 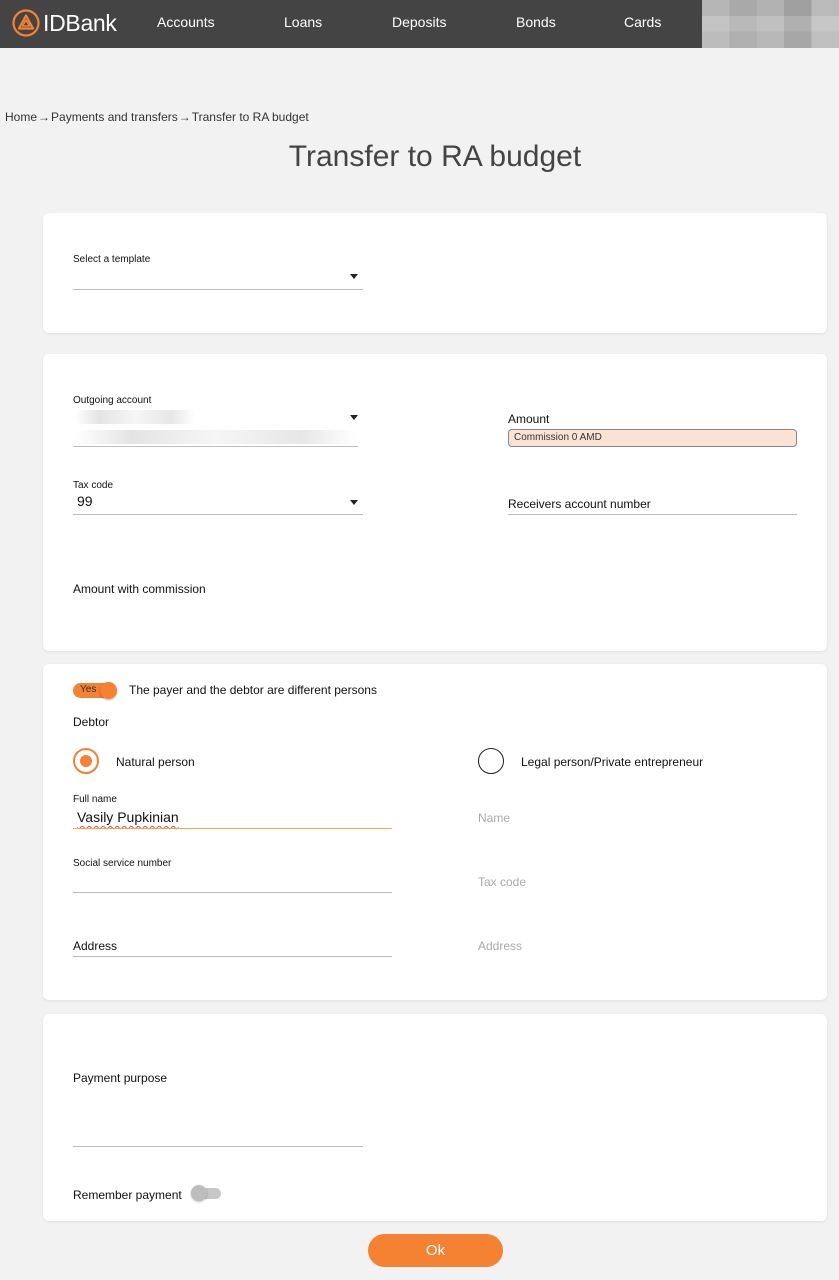 What do you see at coordinates (215, 446) in the screenshot?
I see `outgoing-account-underline` at bounding box center [215, 446].